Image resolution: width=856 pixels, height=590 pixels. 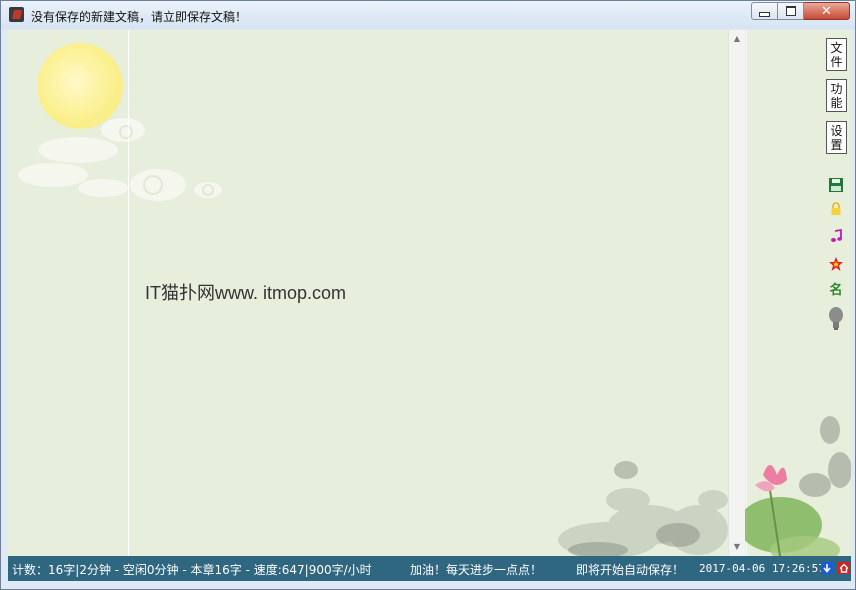 What do you see at coordinates (428, 15) in the screenshot?
I see `title-bar: 没有保存的新建文稿，请立即保存文稿！ ✕` at bounding box center [428, 15].